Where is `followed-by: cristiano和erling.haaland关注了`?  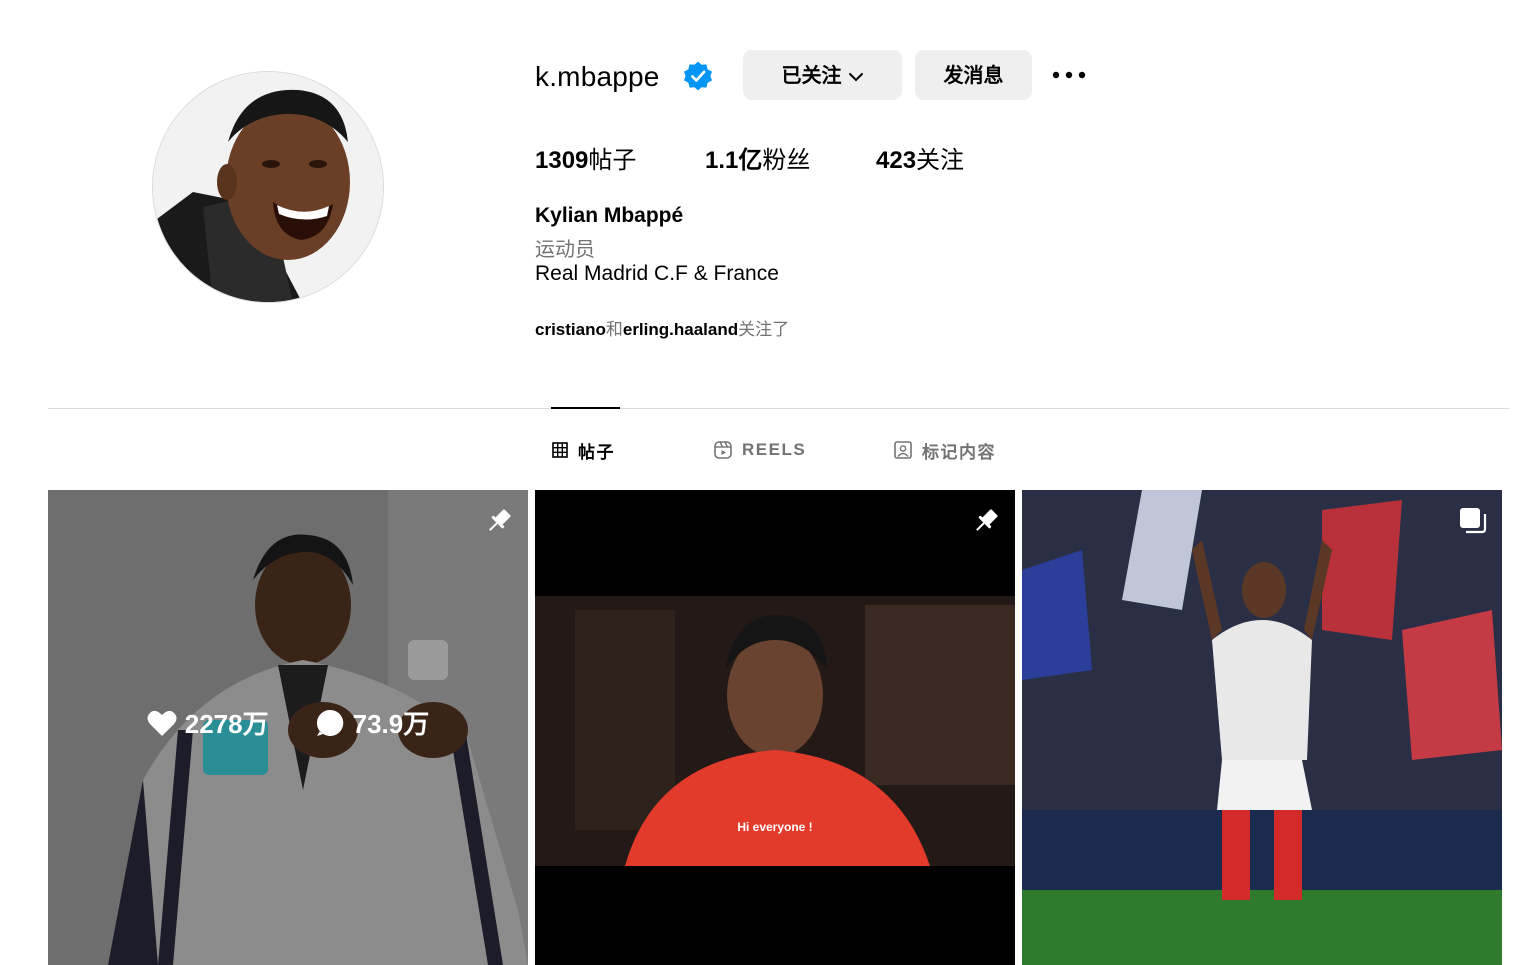
followed-by: cristiano和erling.haaland关注了 is located at coordinates (662, 327).